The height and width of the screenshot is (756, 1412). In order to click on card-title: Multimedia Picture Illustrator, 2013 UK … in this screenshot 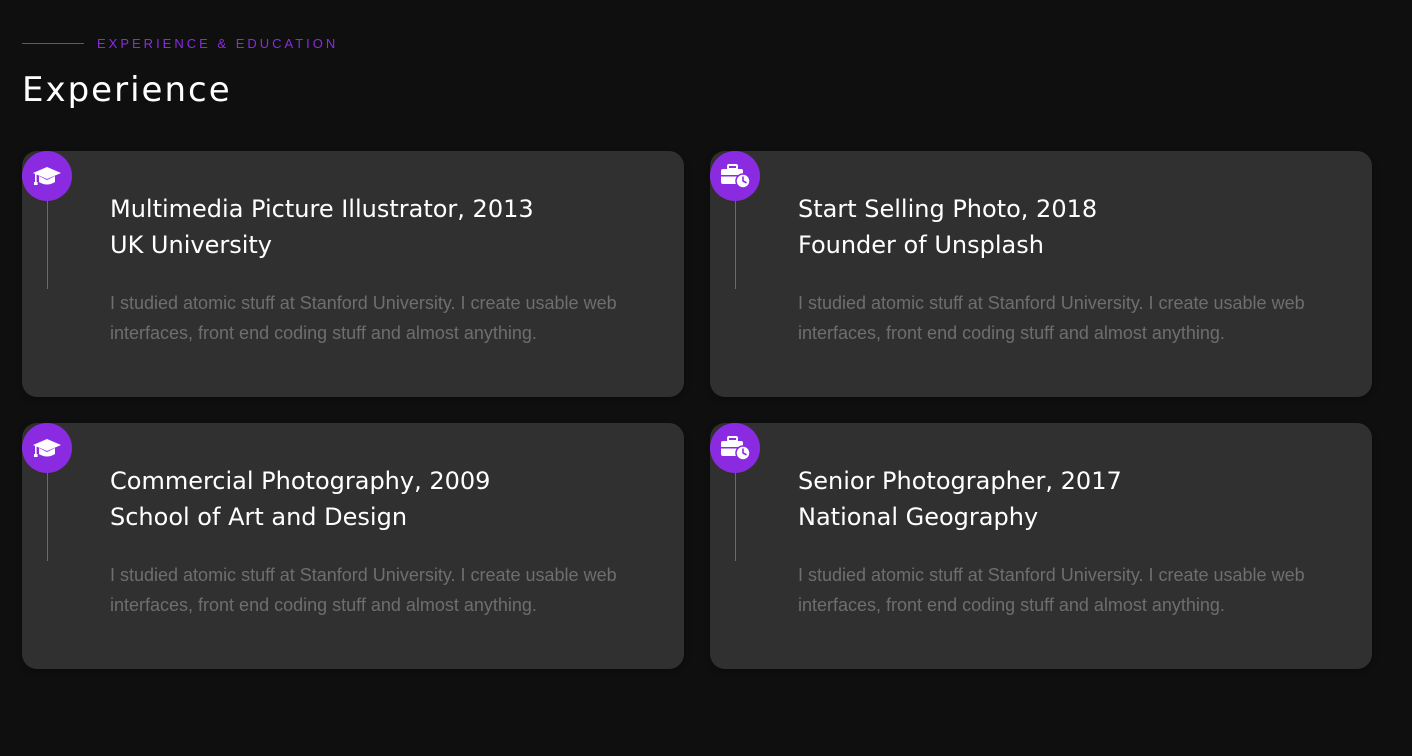, I will do `click(322, 227)`.